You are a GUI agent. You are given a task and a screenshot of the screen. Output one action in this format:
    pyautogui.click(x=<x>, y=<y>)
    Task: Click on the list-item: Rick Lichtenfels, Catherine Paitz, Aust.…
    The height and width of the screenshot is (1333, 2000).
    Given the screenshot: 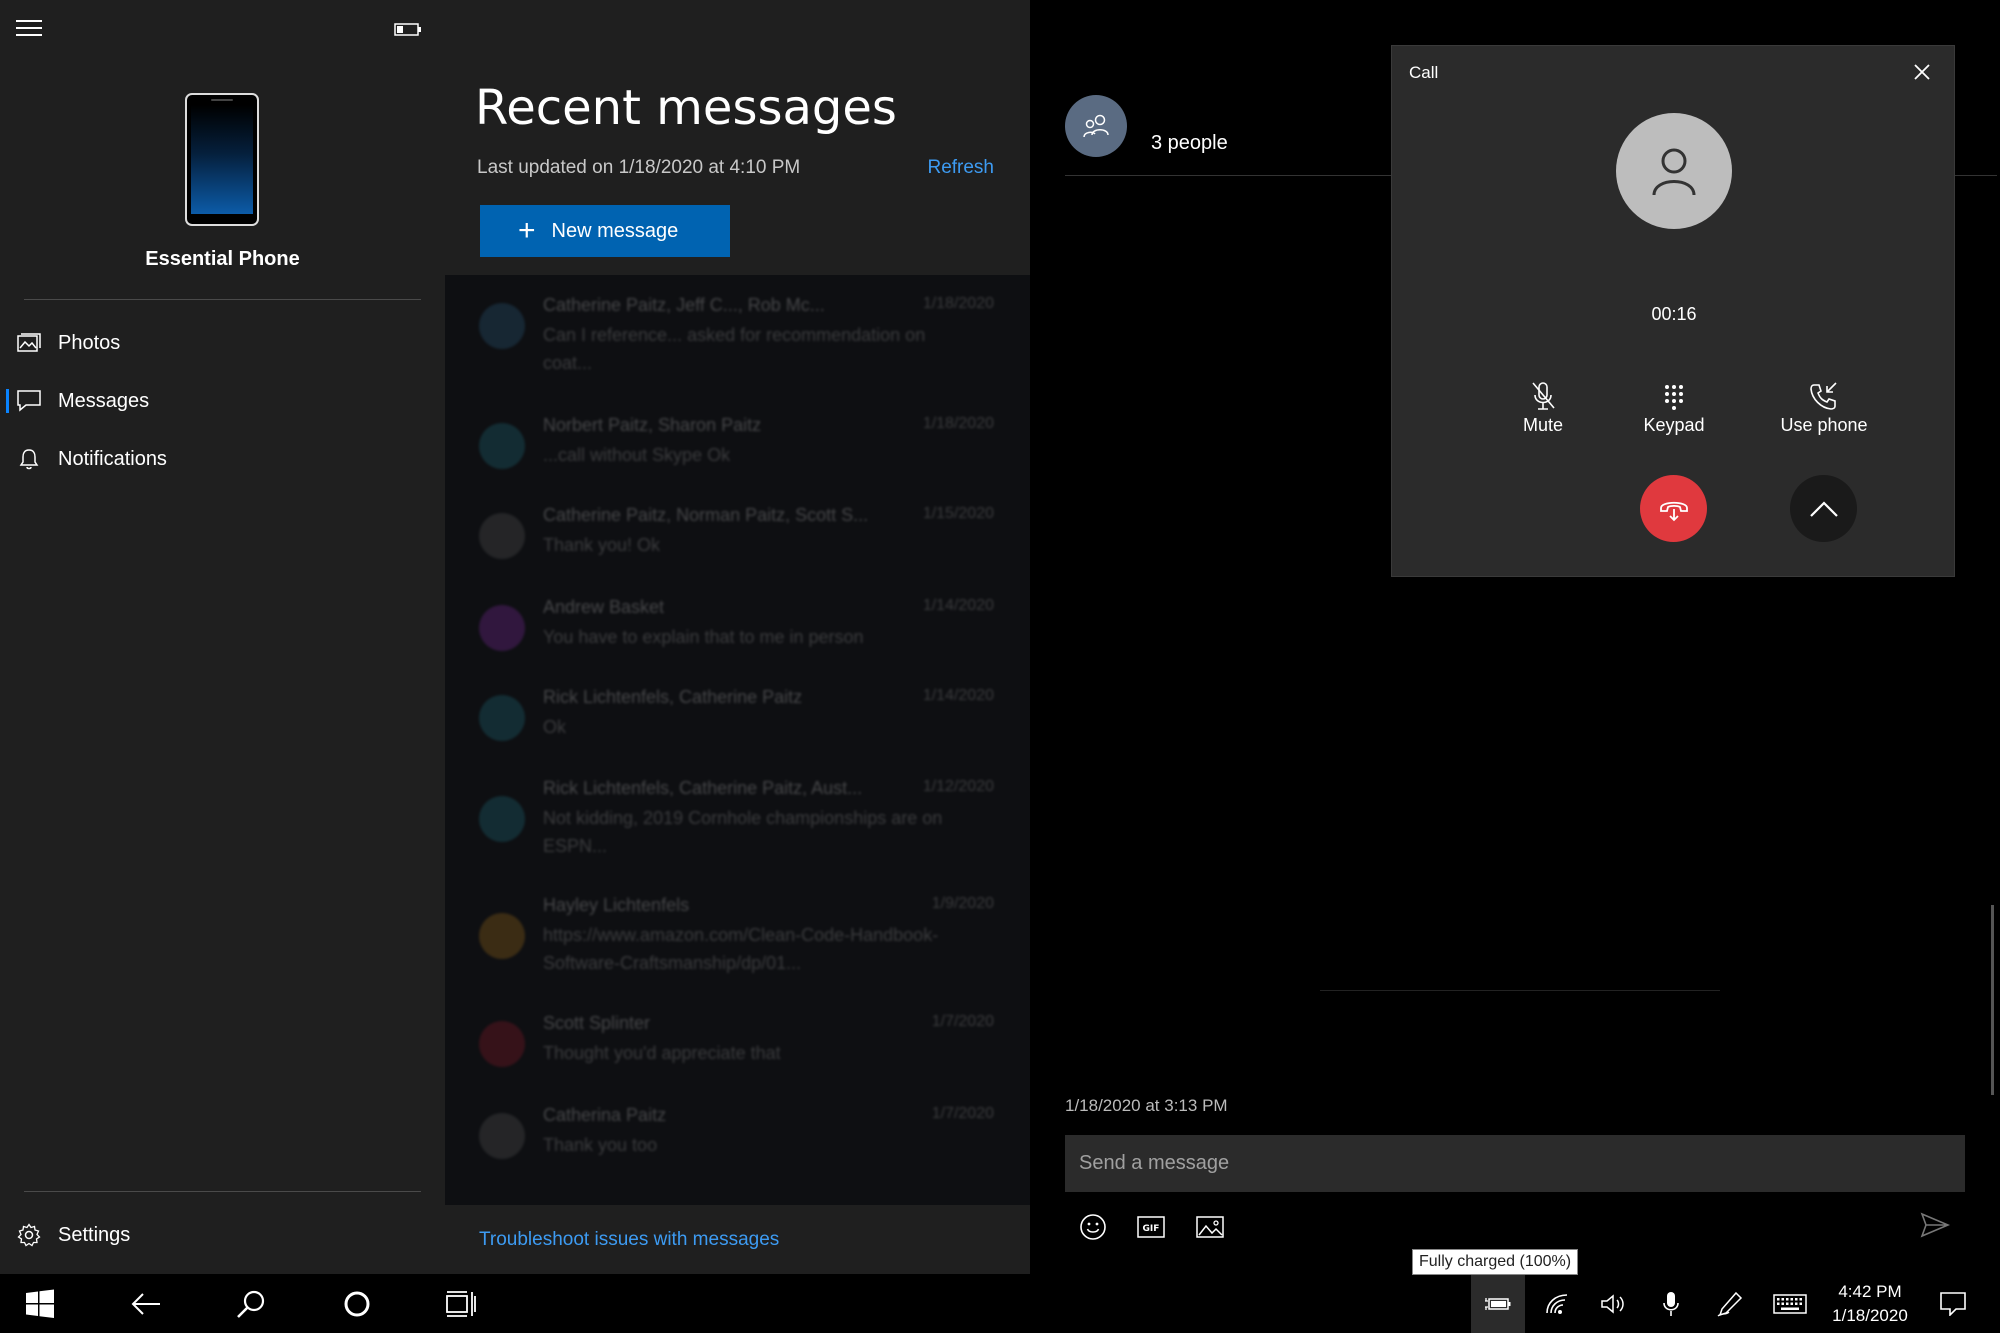 What is the action you would take?
    pyautogui.click(x=737, y=823)
    